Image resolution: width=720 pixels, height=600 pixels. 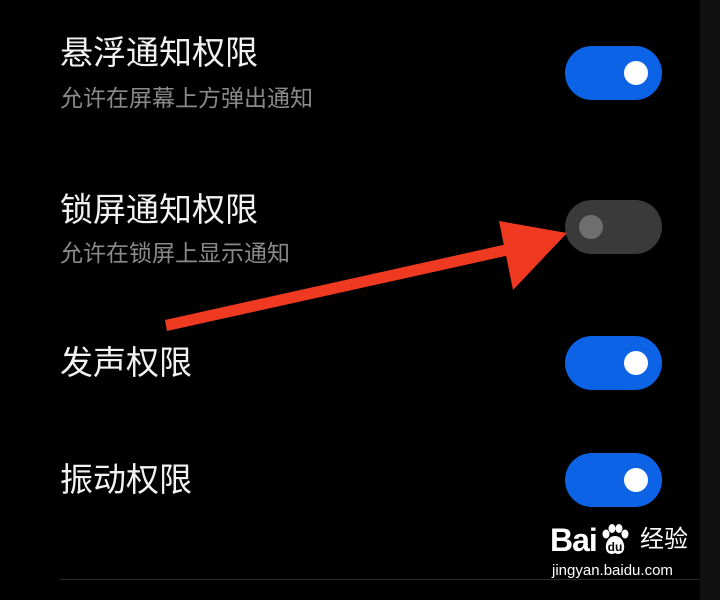 What do you see at coordinates (613, 73) in the screenshot?
I see `floating-notification-toggle` at bounding box center [613, 73].